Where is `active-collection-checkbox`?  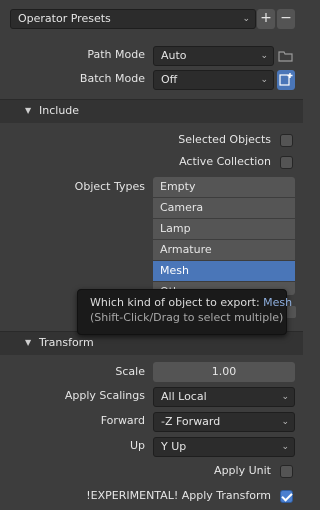 active-collection-checkbox is located at coordinates (286, 162).